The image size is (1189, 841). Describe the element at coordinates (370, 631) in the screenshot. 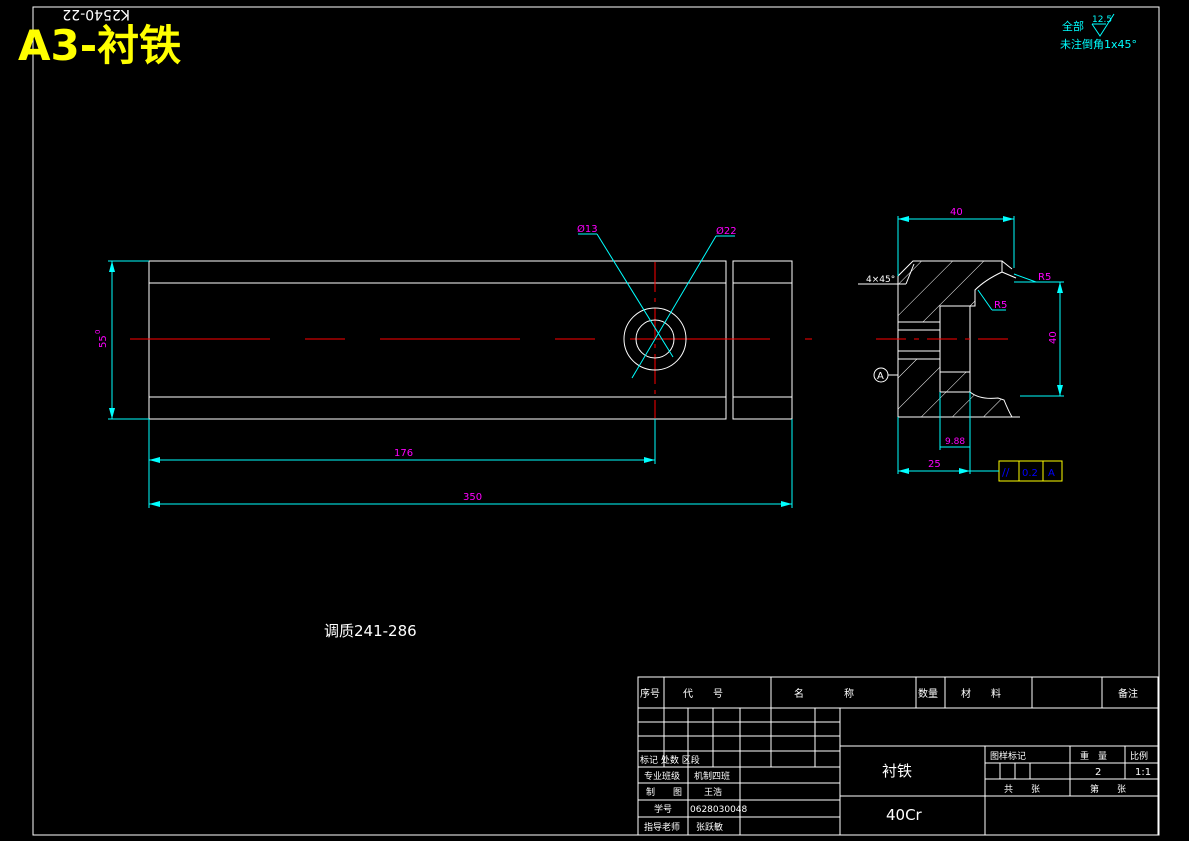

I see `heat-treatment-note: 调质241-286` at that location.